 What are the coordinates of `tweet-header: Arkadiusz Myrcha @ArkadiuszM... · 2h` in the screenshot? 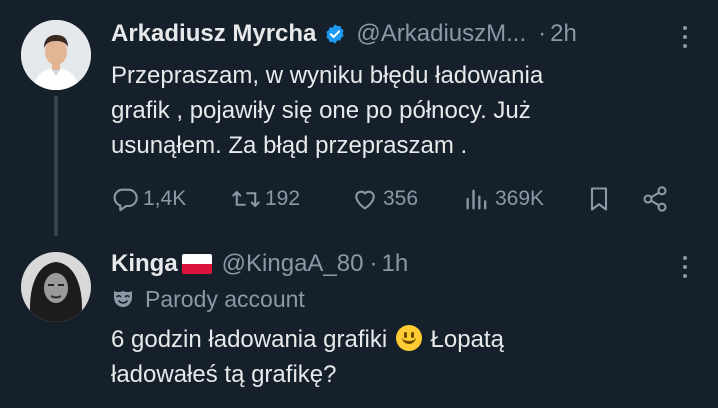 It's located at (414, 34).